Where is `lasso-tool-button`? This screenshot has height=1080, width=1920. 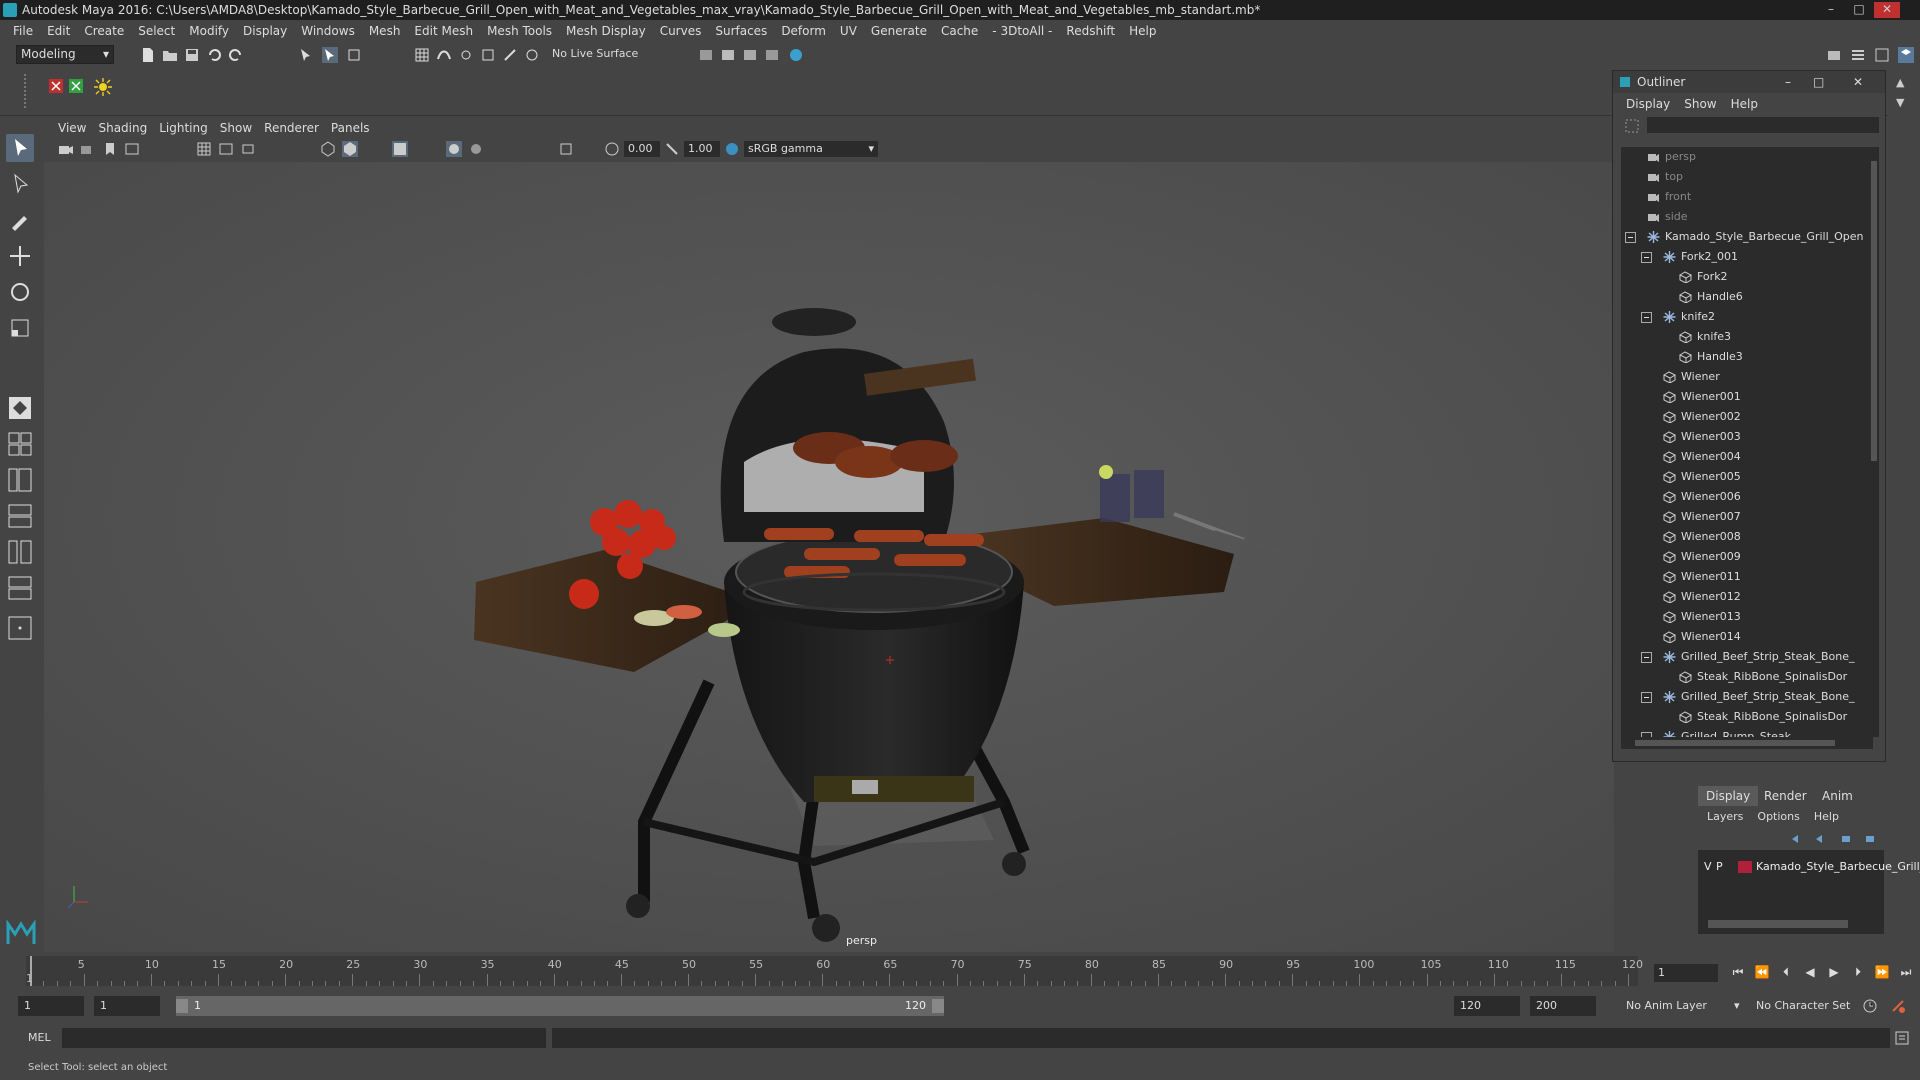 lasso-tool-button is located at coordinates (20, 184).